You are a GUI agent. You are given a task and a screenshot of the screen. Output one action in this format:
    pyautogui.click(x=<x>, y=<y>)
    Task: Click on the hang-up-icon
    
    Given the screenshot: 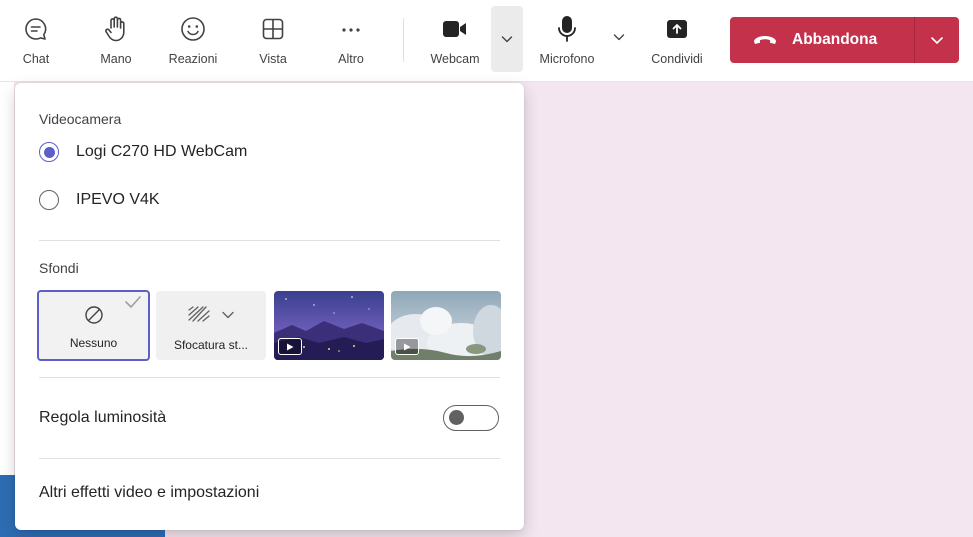 What is the action you would take?
    pyautogui.click(x=765, y=40)
    